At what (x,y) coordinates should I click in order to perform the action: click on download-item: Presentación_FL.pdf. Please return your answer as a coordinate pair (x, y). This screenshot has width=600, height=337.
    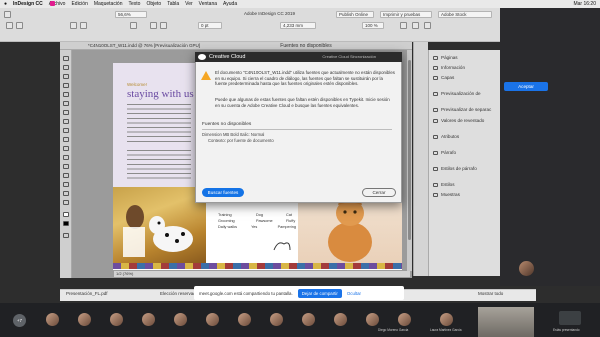
    Looking at the image, I should click on (87, 293).